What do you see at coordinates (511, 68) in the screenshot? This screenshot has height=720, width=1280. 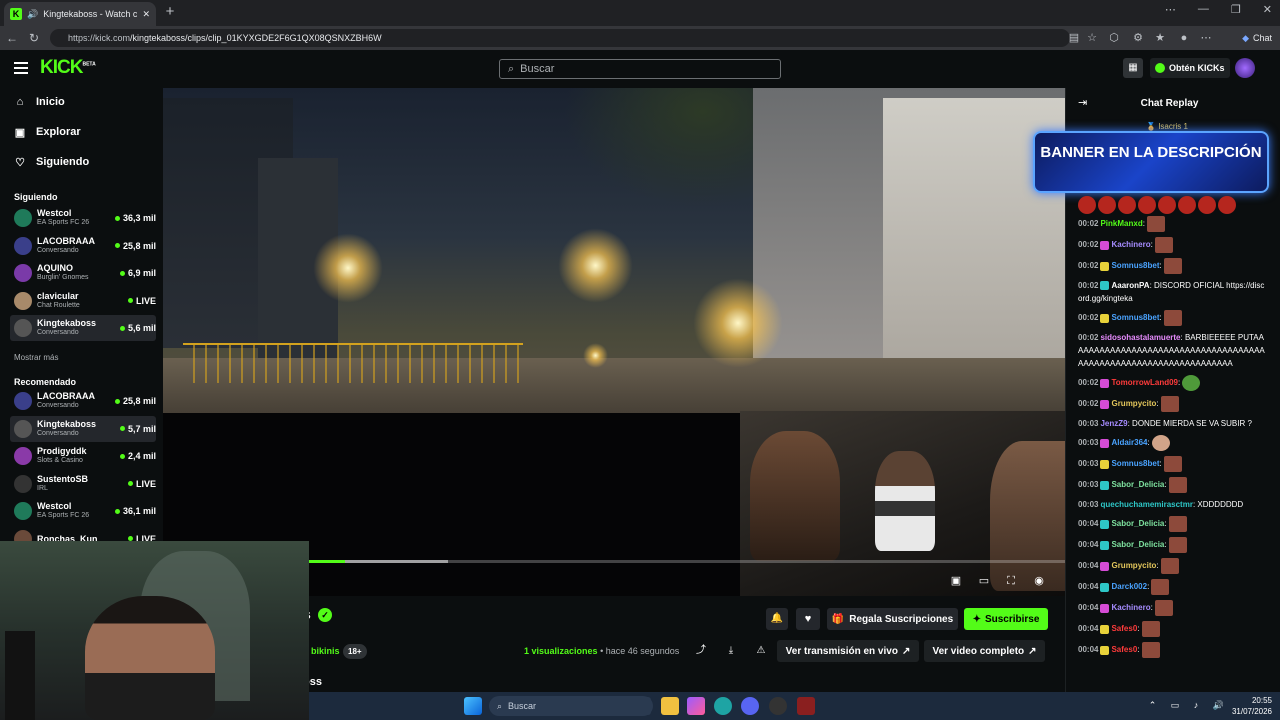 I see `search-icon: ⌕` at bounding box center [511, 68].